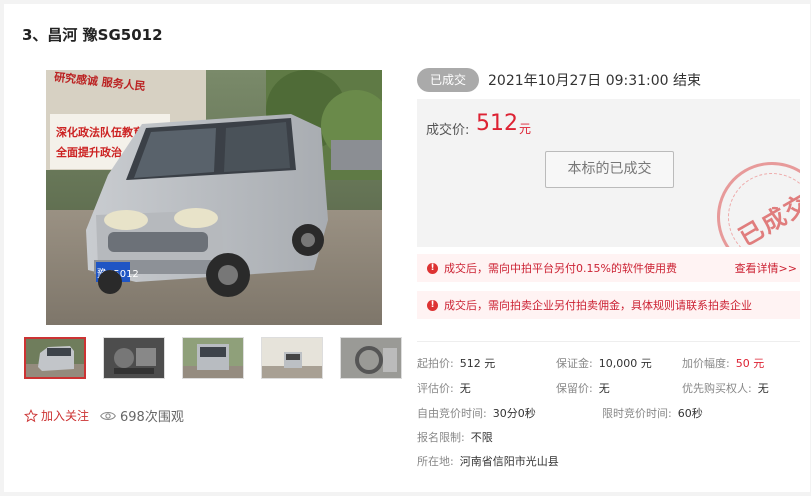 The image size is (811, 496). Describe the element at coordinates (31, 415) in the screenshot. I see `star-icon` at that location.